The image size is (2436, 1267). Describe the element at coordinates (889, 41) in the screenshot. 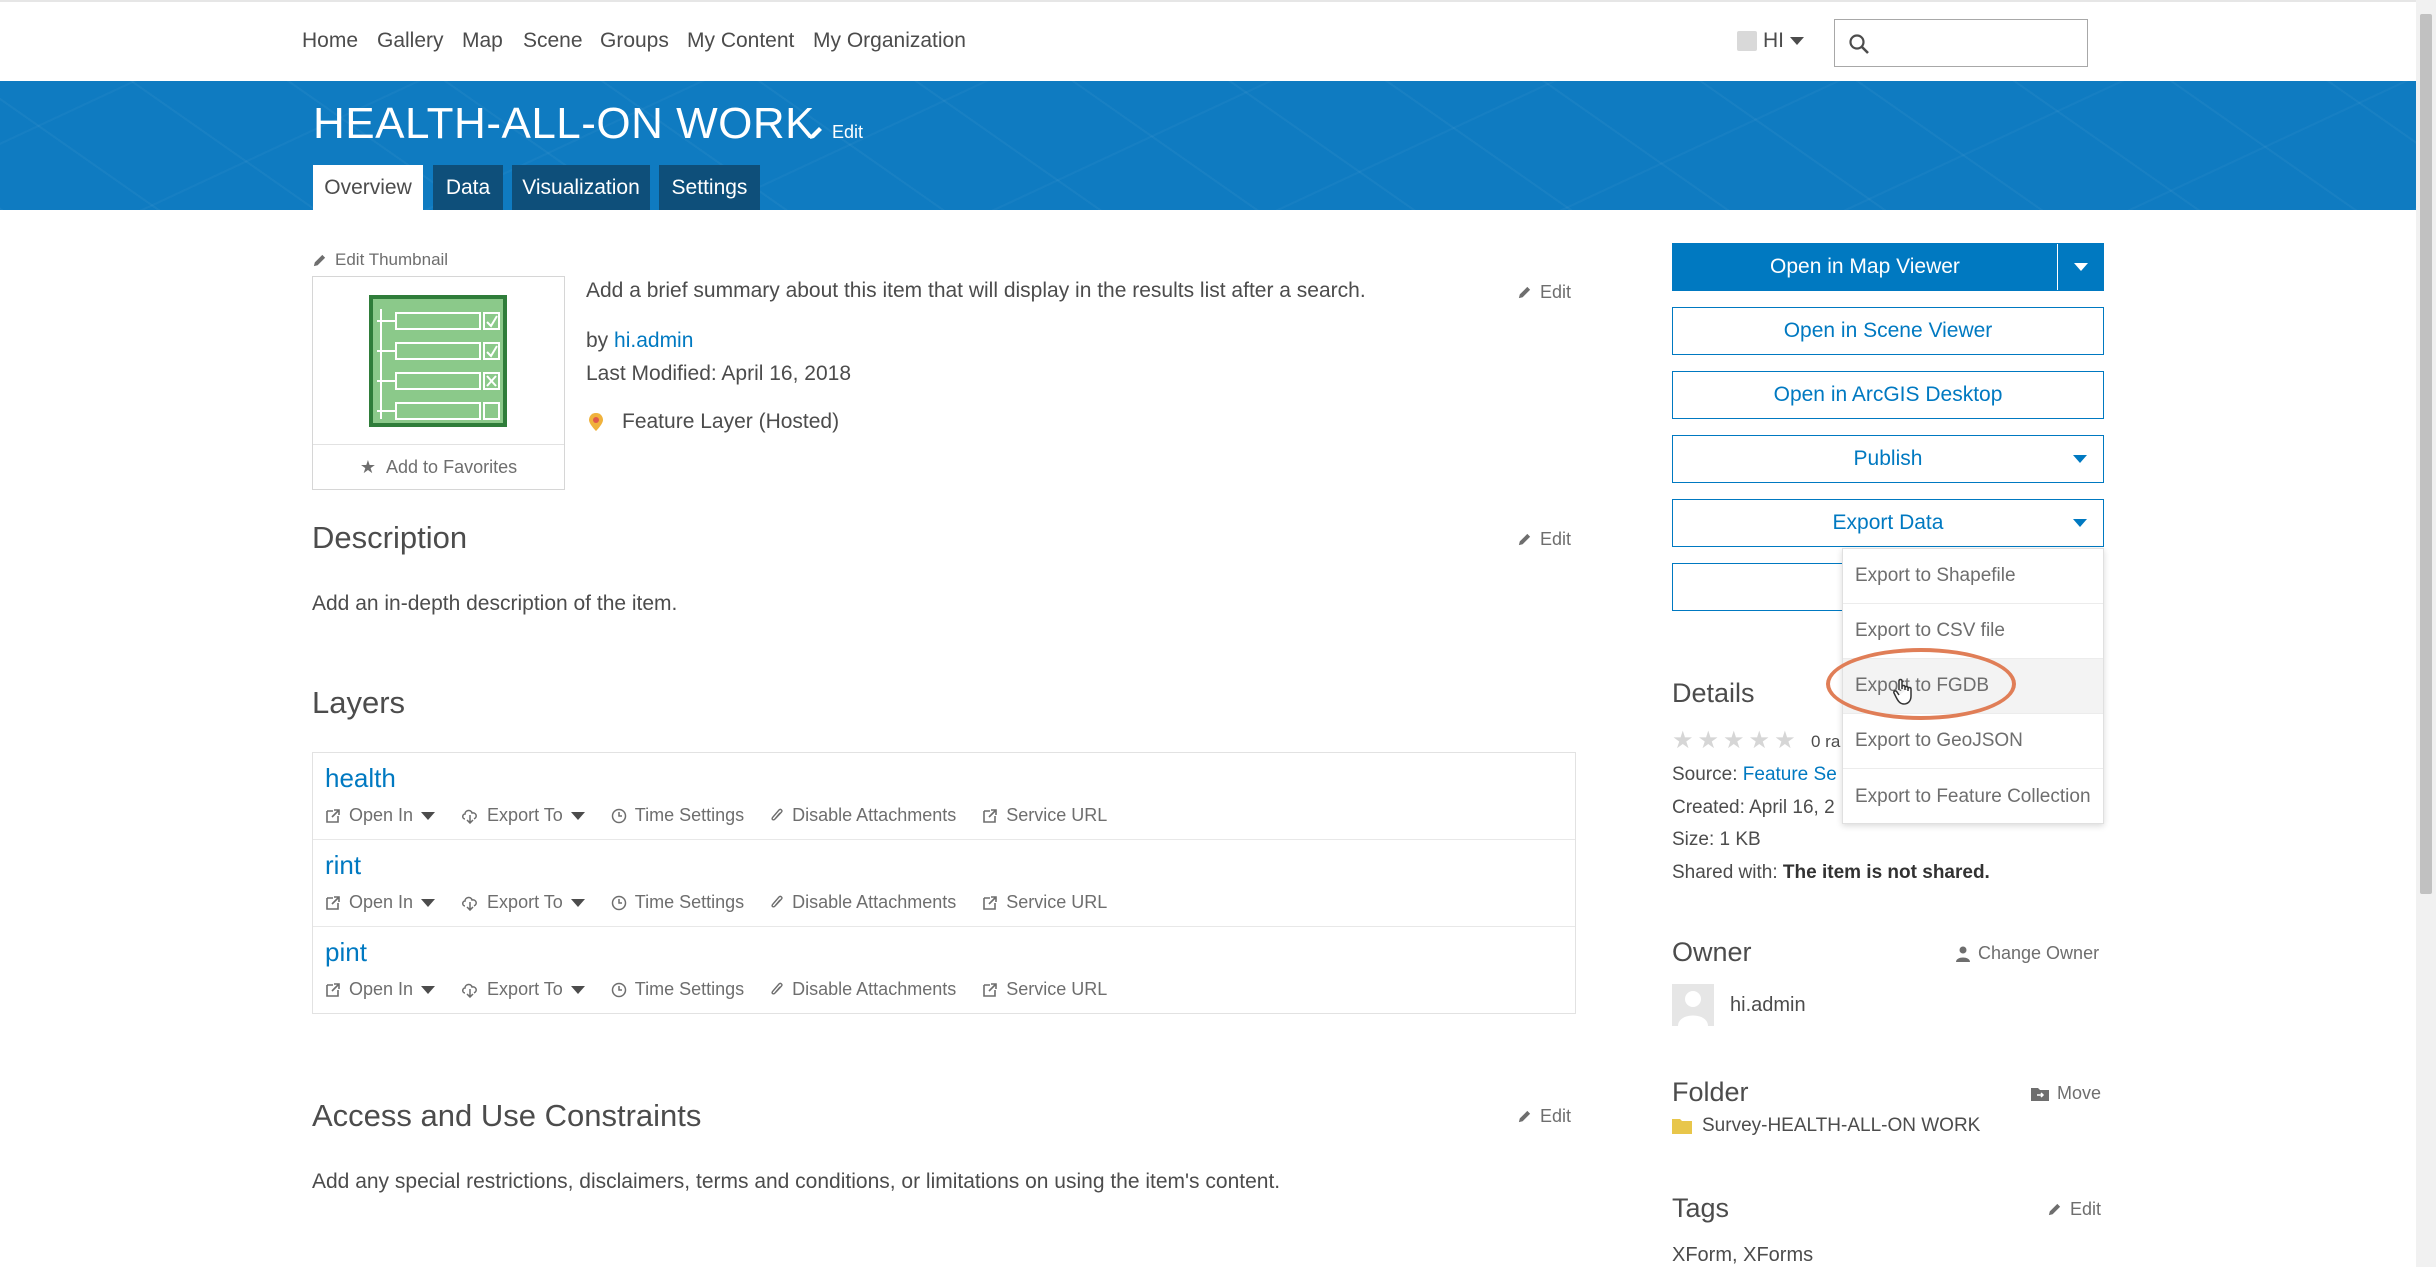

I see `nav-my-organization: My Organization` at that location.